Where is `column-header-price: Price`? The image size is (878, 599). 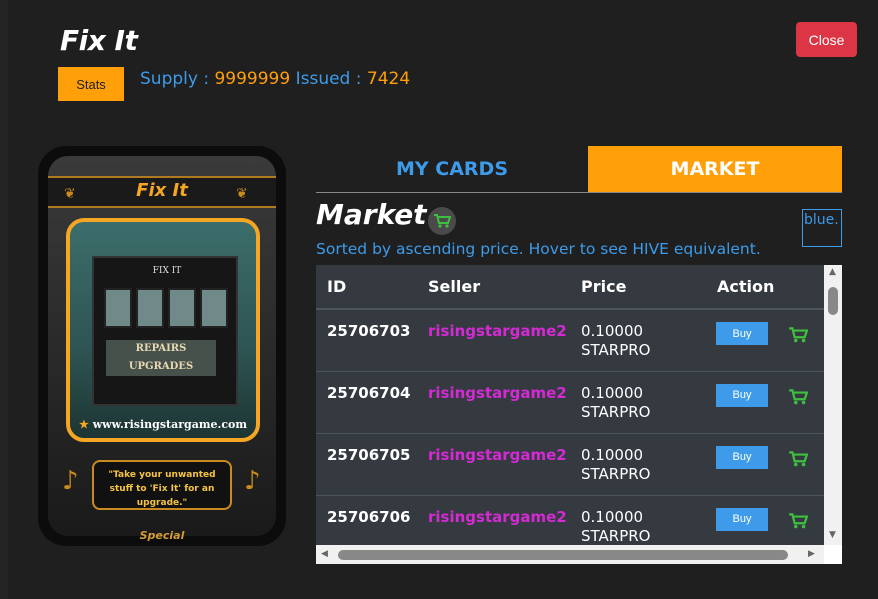
column-header-price: Price is located at coordinates (638, 287).